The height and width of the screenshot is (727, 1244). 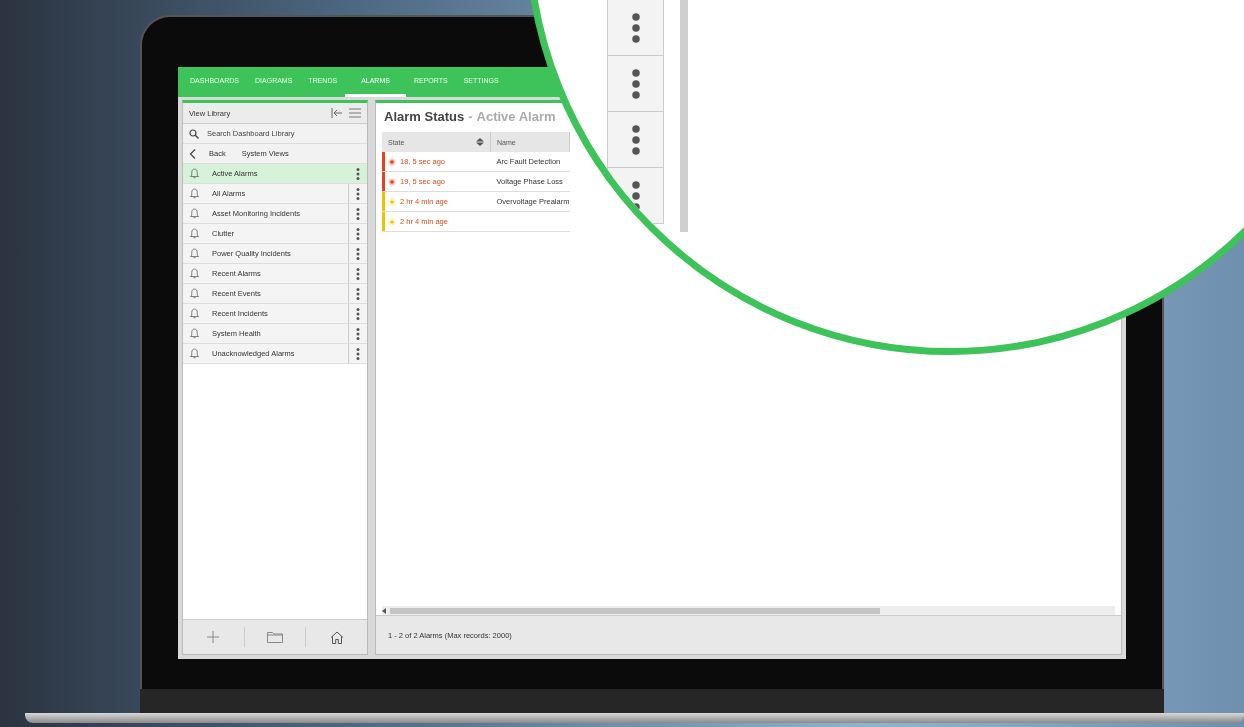 I want to click on plus-icon, so click(x=213, y=637).